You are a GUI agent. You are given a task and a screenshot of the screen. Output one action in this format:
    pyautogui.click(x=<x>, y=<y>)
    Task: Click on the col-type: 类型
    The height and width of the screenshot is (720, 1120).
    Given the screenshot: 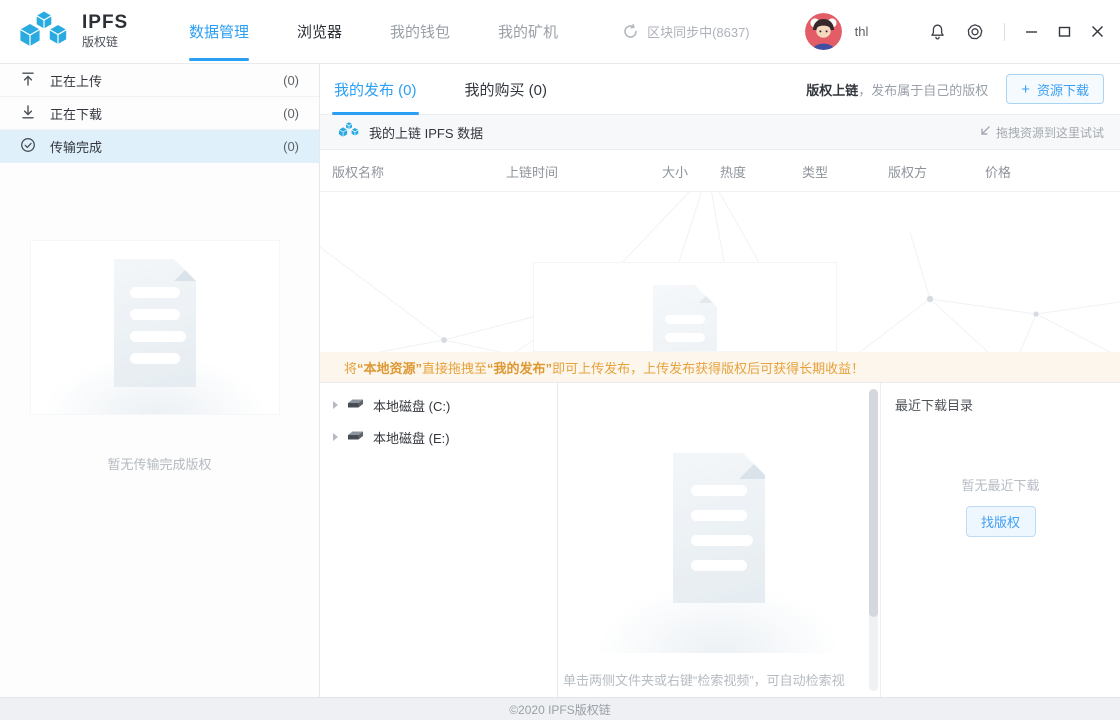 What is the action you would take?
    pyautogui.click(x=815, y=172)
    